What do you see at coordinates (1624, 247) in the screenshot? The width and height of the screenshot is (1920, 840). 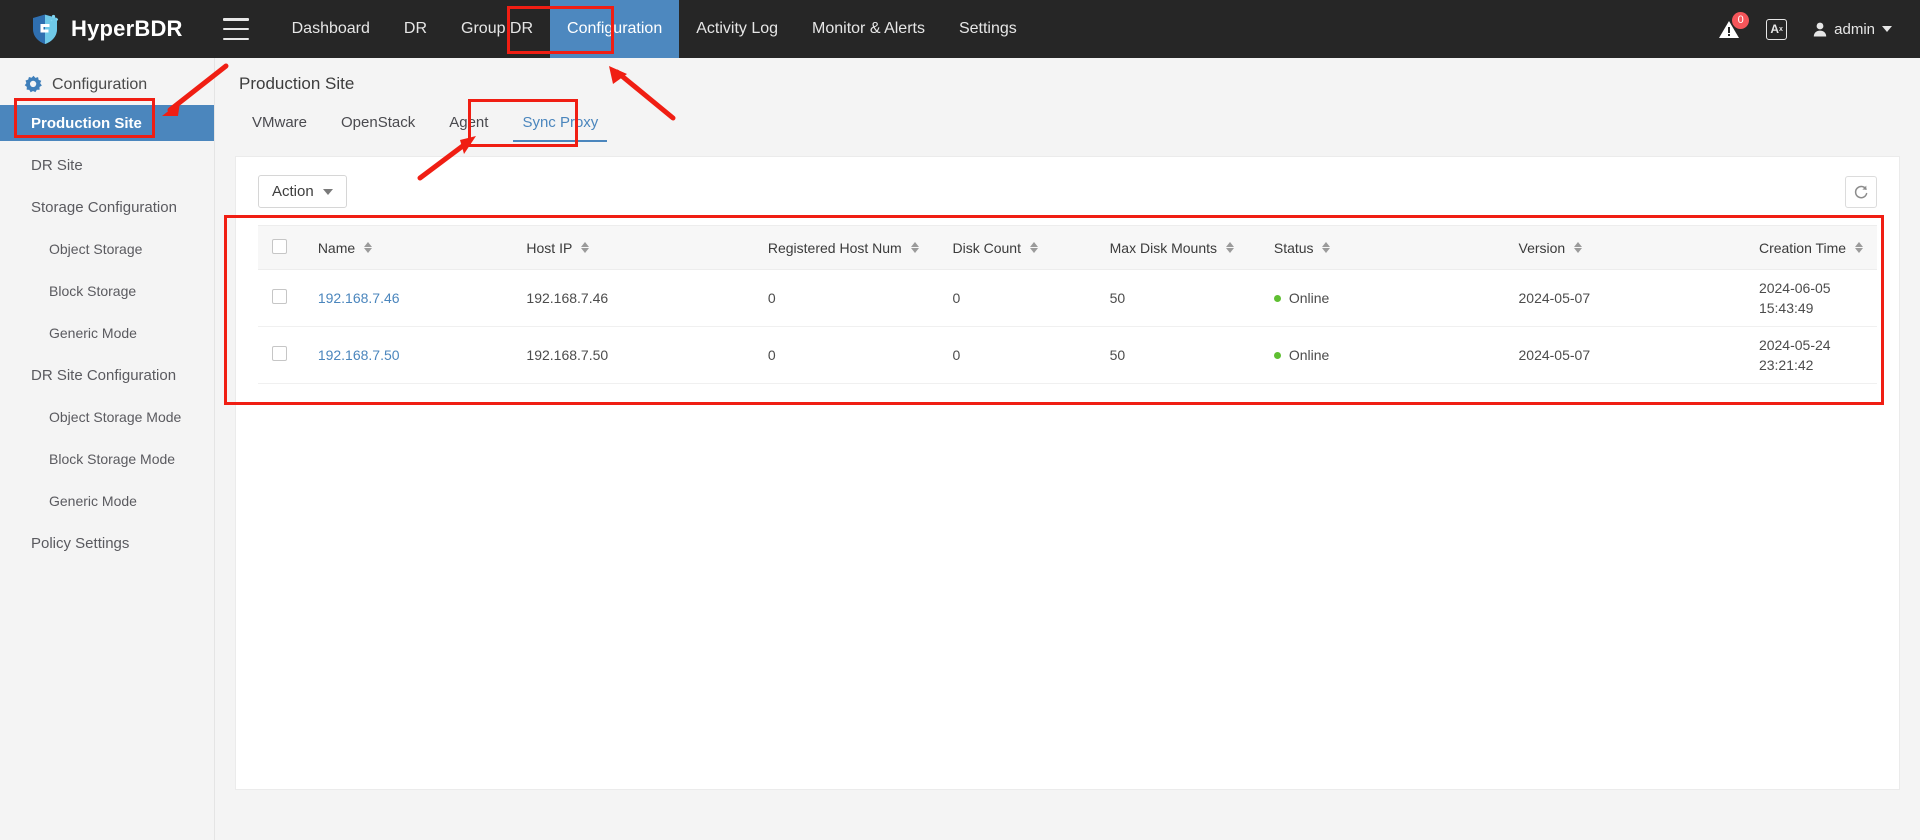 I see `column-header-version: Version` at bounding box center [1624, 247].